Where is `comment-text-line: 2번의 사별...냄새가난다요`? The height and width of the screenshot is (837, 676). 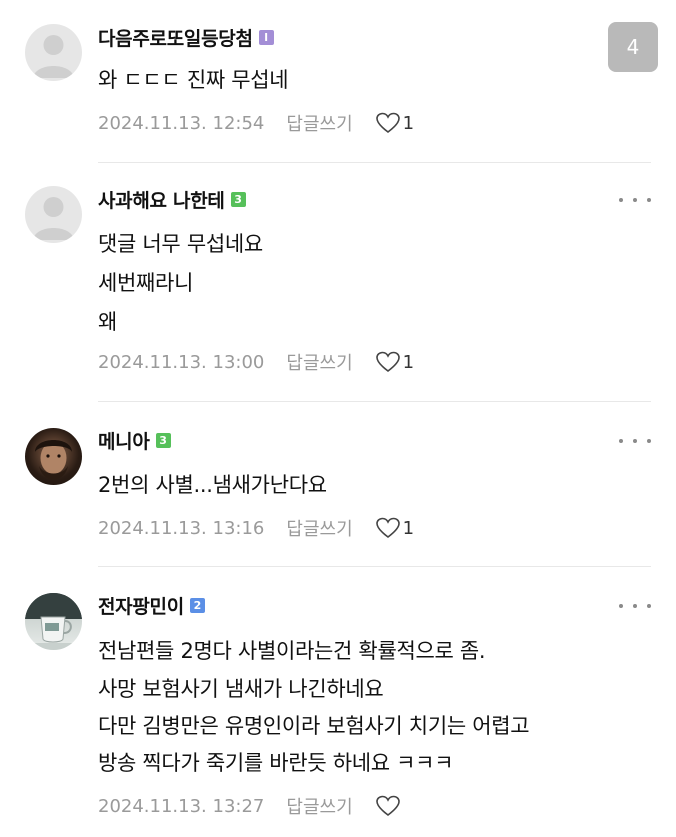 comment-text-line: 2번의 사별...냄새가난다요 is located at coordinates (212, 485).